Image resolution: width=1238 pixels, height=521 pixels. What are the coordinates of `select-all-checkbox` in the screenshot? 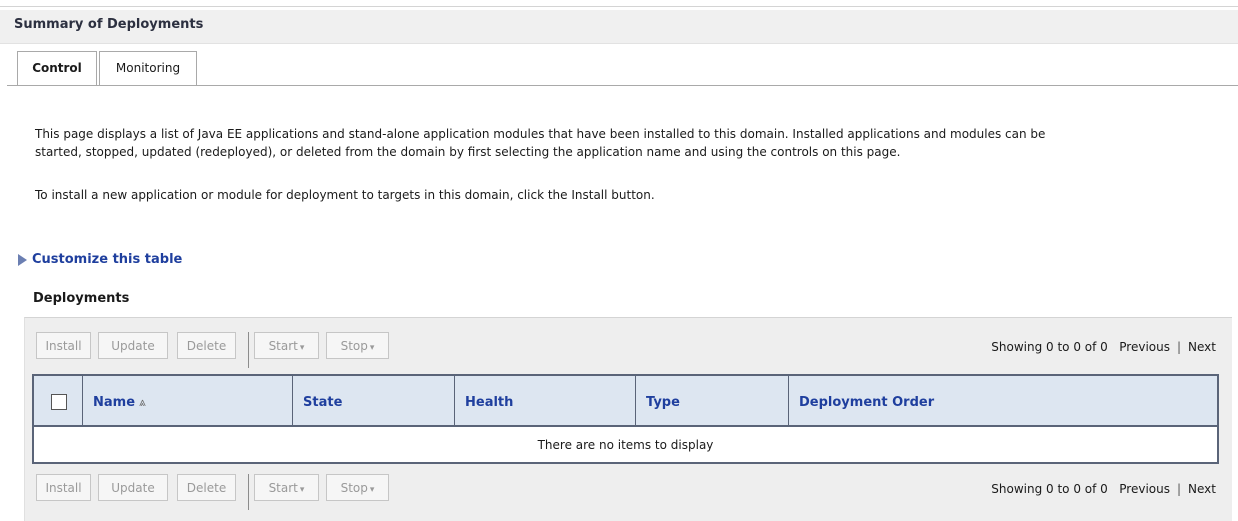 It's located at (59, 402).